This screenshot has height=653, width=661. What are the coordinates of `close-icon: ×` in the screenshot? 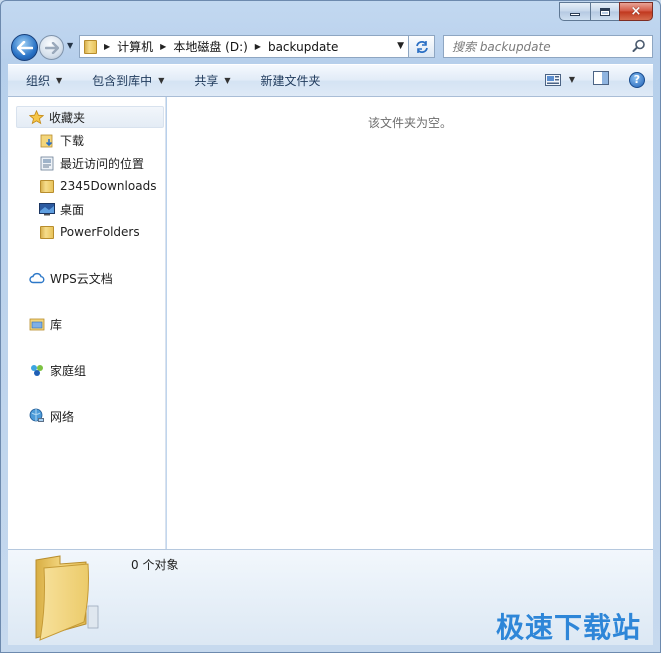 It's located at (636, 11).